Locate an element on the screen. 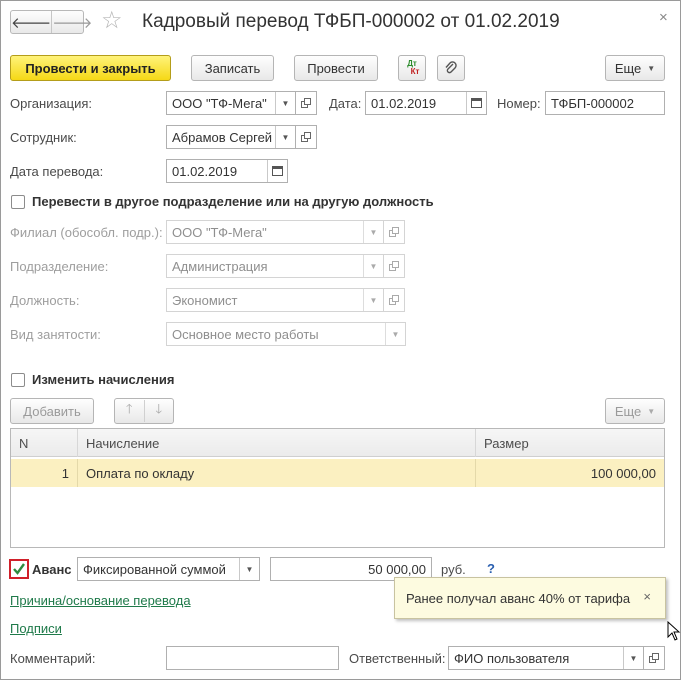 The height and width of the screenshot is (680, 681). org-dropdown-icon: ▼ is located at coordinates (285, 103).